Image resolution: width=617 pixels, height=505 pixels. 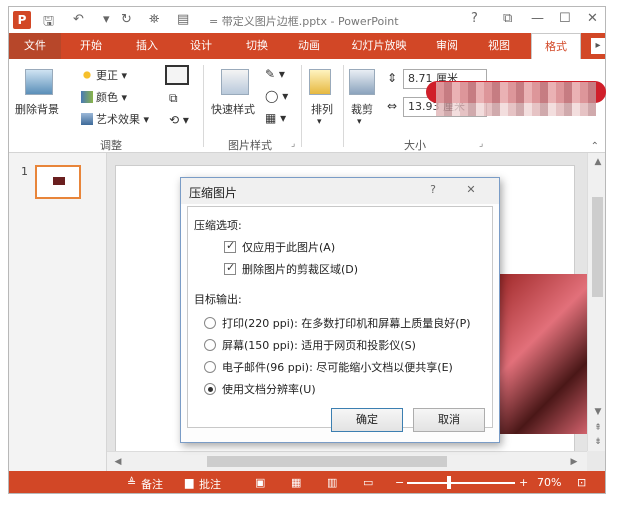 What do you see at coordinates (545, 354) in the screenshot?
I see `slide-picture` at bounding box center [545, 354].